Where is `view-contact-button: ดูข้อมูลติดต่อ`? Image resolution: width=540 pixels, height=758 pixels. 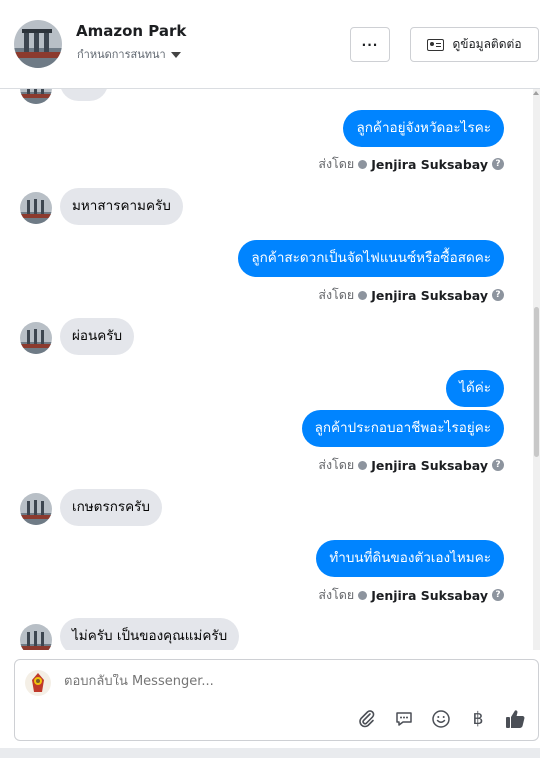 view-contact-button: ดูข้อมูลติดต่อ is located at coordinates (474, 44).